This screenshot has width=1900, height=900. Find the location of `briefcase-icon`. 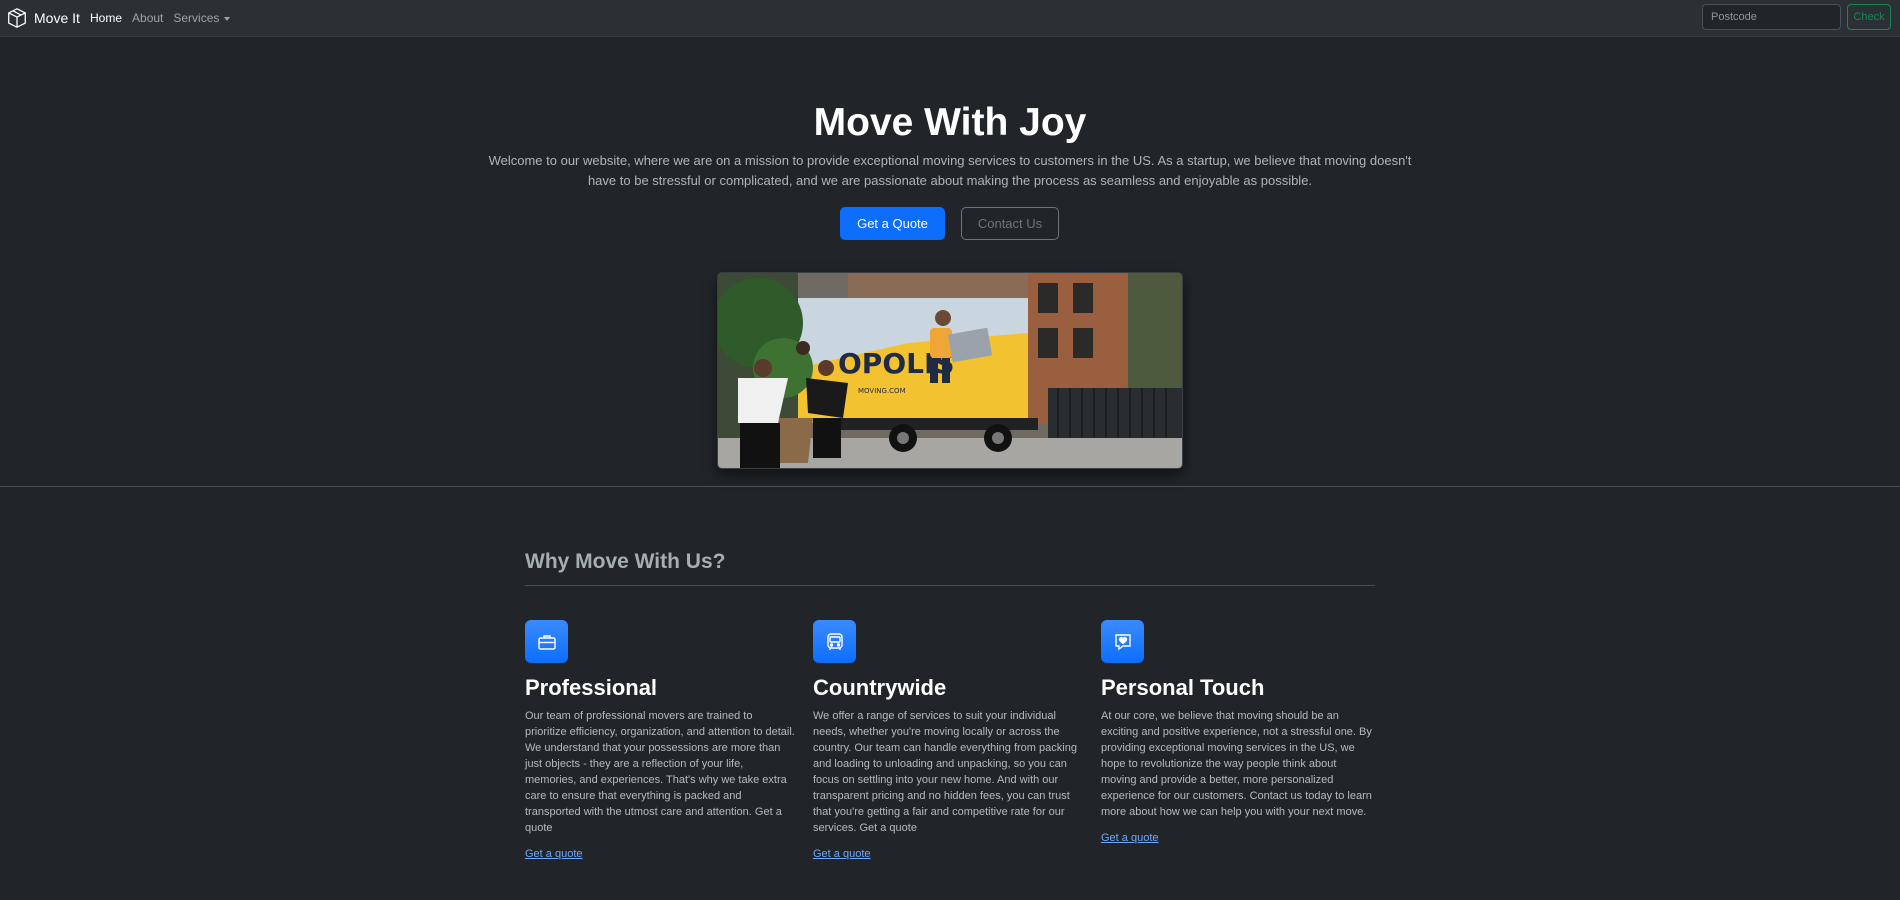

briefcase-icon is located at coordinates (546, 642).